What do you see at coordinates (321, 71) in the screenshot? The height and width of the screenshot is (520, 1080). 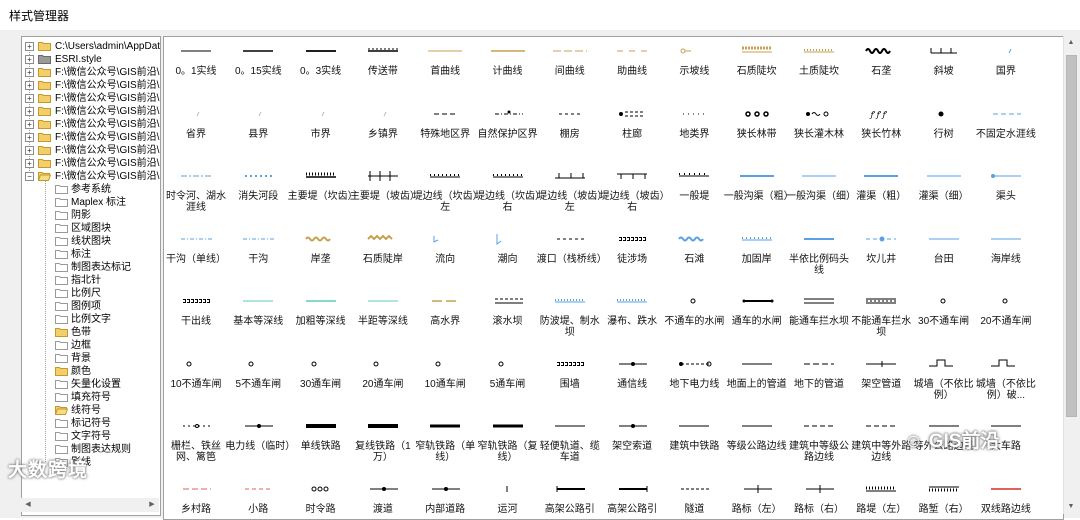 I see `symbol-cell: 0。3实线` at bounding box center [321, 71].